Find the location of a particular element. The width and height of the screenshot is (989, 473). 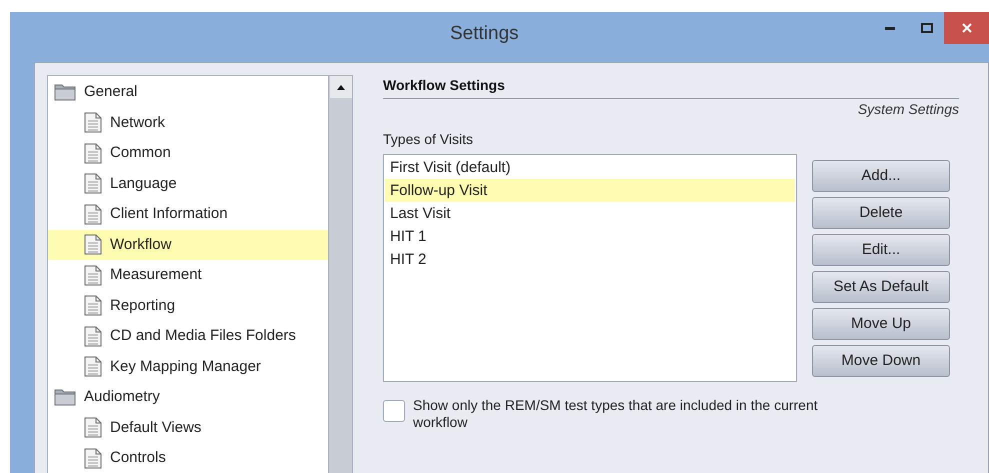

tree-item: Controls is located at coordinates (188, 458).